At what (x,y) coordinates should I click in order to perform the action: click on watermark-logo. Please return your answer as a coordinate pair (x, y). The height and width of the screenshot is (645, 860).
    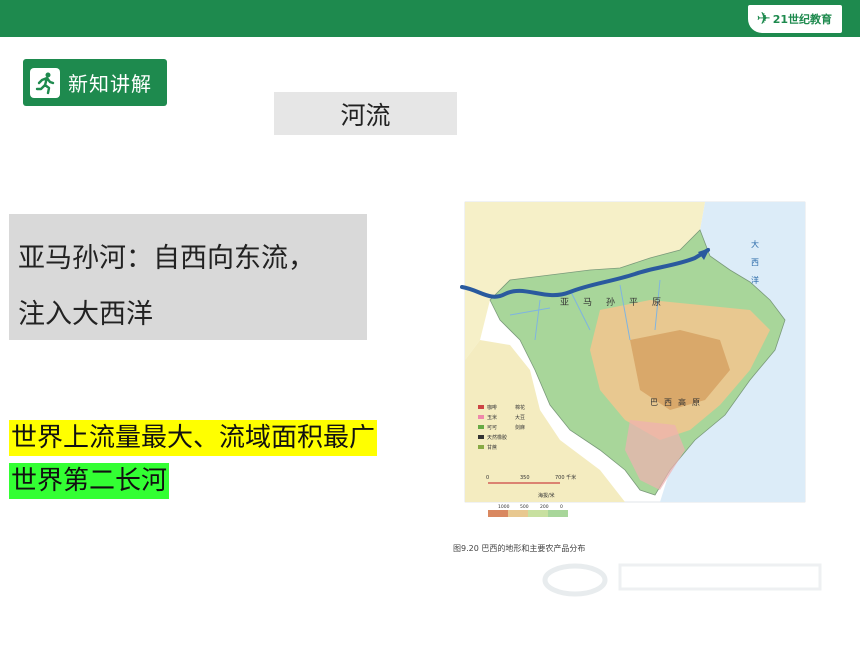
    Looking at the image, I should click on (682, 580).